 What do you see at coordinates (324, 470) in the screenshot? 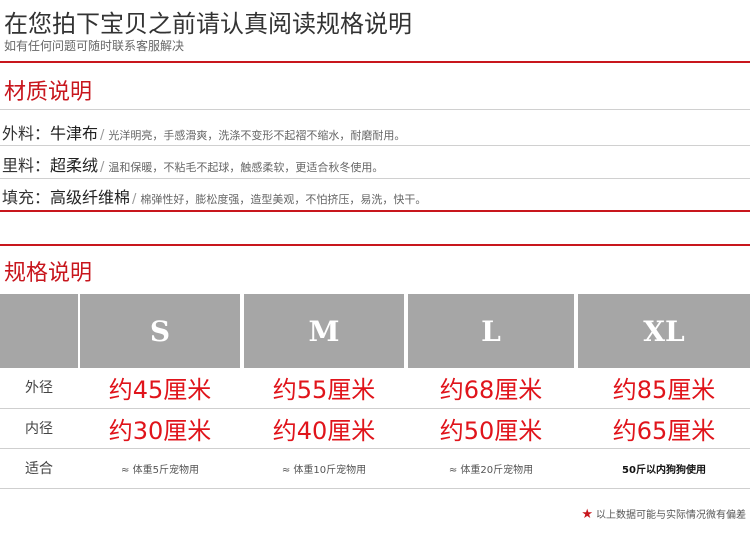
I see `suitable-m: ≈ 体重10斤宠物用` at bounding box center [324, 470].